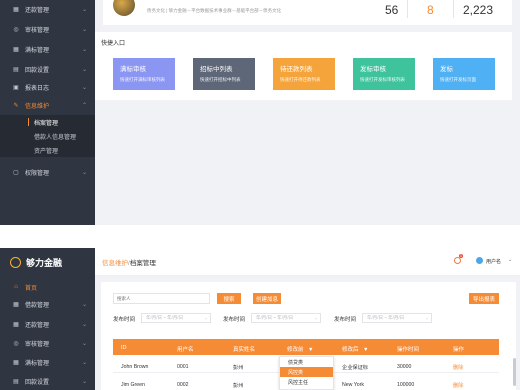 The height and width of the screenshot is (390, 520). I want to click on breadcrumb-link: 信息维护, so click(115, 263).